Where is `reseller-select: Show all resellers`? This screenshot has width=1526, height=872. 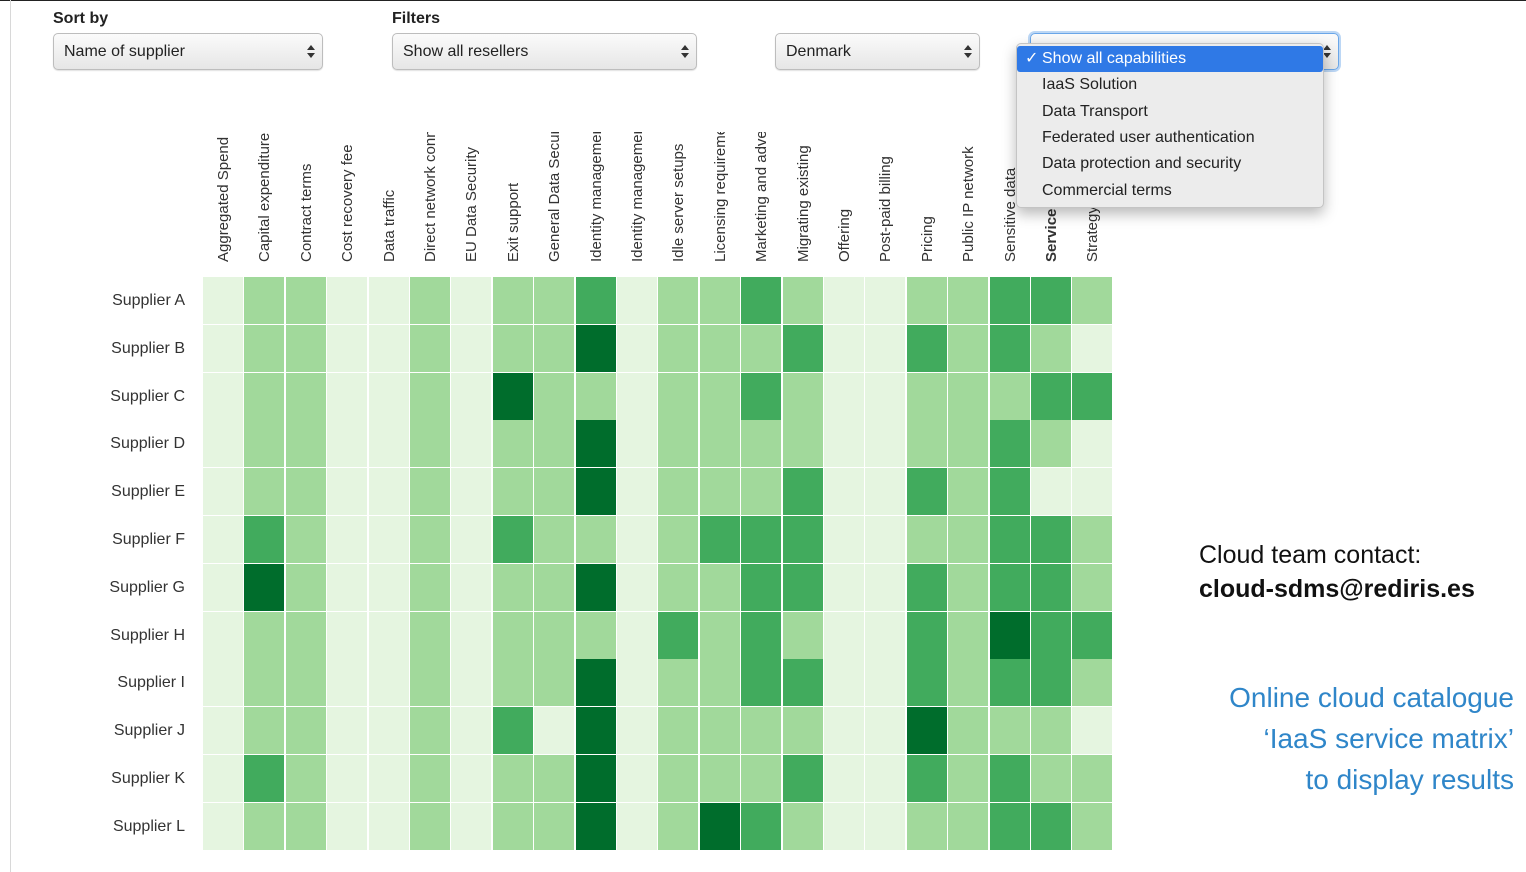 reseller-select: Show all resellers is located at coordinates (544, 51).